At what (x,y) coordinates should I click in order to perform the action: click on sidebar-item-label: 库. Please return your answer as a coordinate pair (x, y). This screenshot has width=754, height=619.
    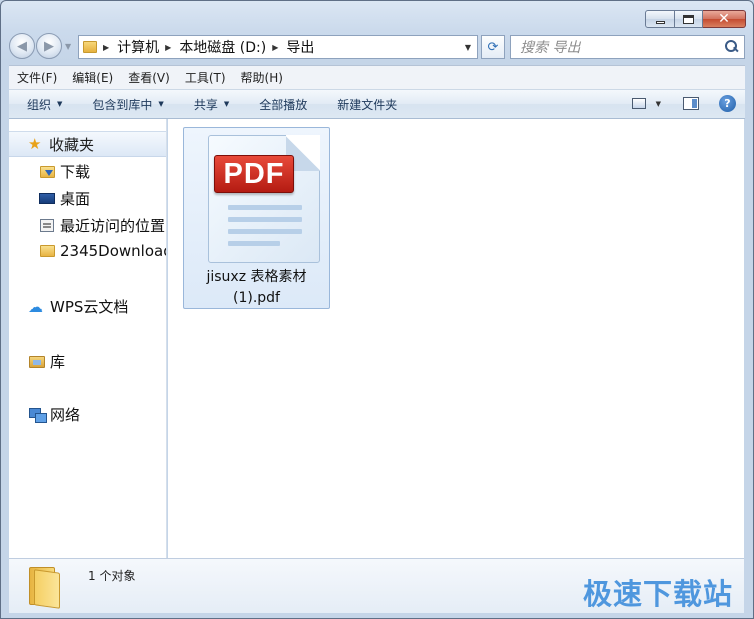
    Looking at the image, I should click on (58, 362).